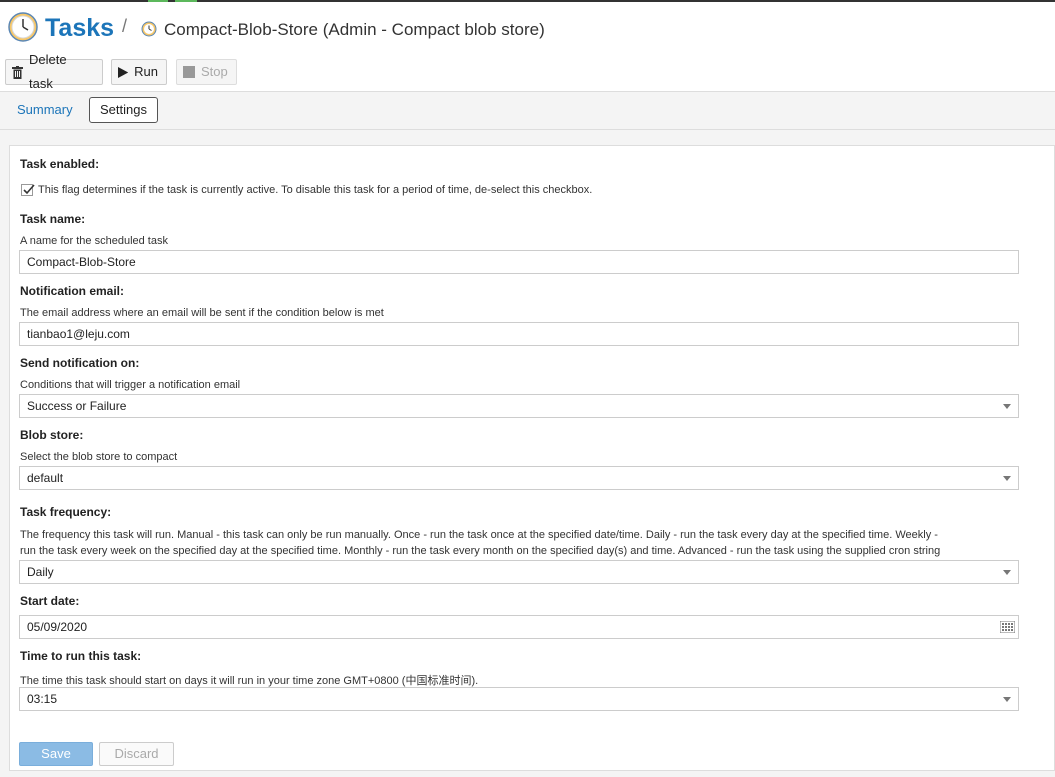 This screenshot has width=1055, height=777. What do you see at coordinates (66, 512) in the screenshot?
I see `task-frequency-label: Task frequency:` at bounding box center [66, 512].